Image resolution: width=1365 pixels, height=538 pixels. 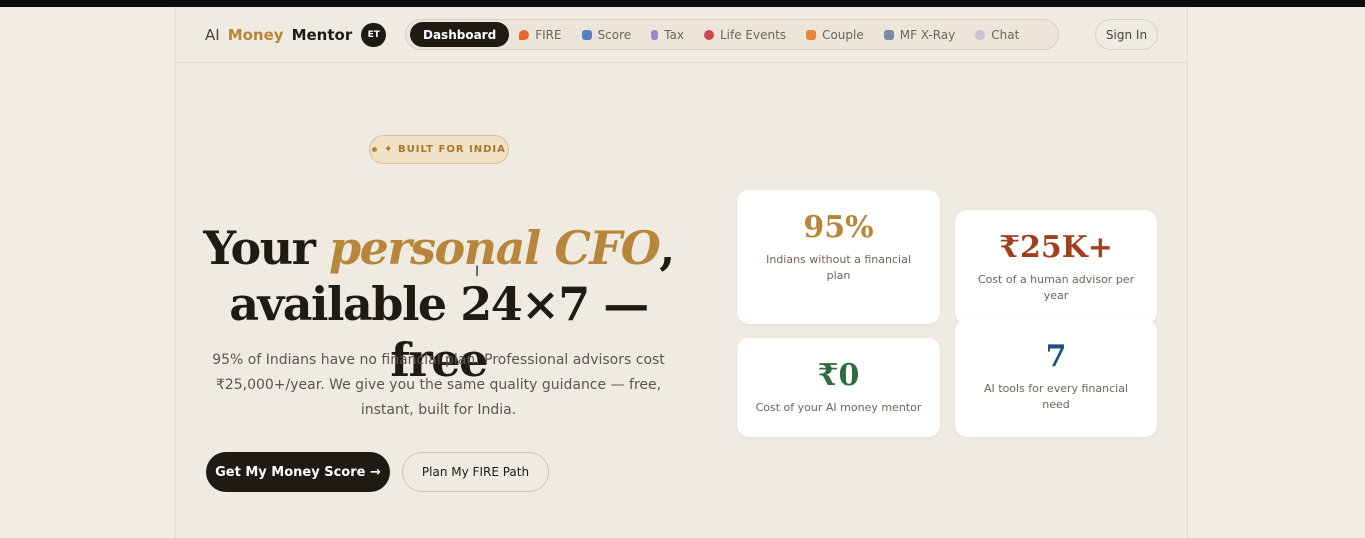 I want to click on stat-value: ₹25K+, so click(x=1056, y=247).